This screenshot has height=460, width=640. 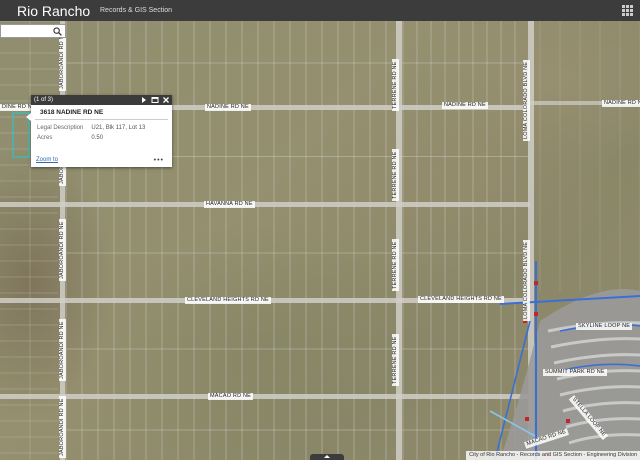 What do you see at coordinates (604, 326) in the screenshot?
I see `road-label-skyline: SKYLINE LOOP NE` at bounding box center [604, 326].